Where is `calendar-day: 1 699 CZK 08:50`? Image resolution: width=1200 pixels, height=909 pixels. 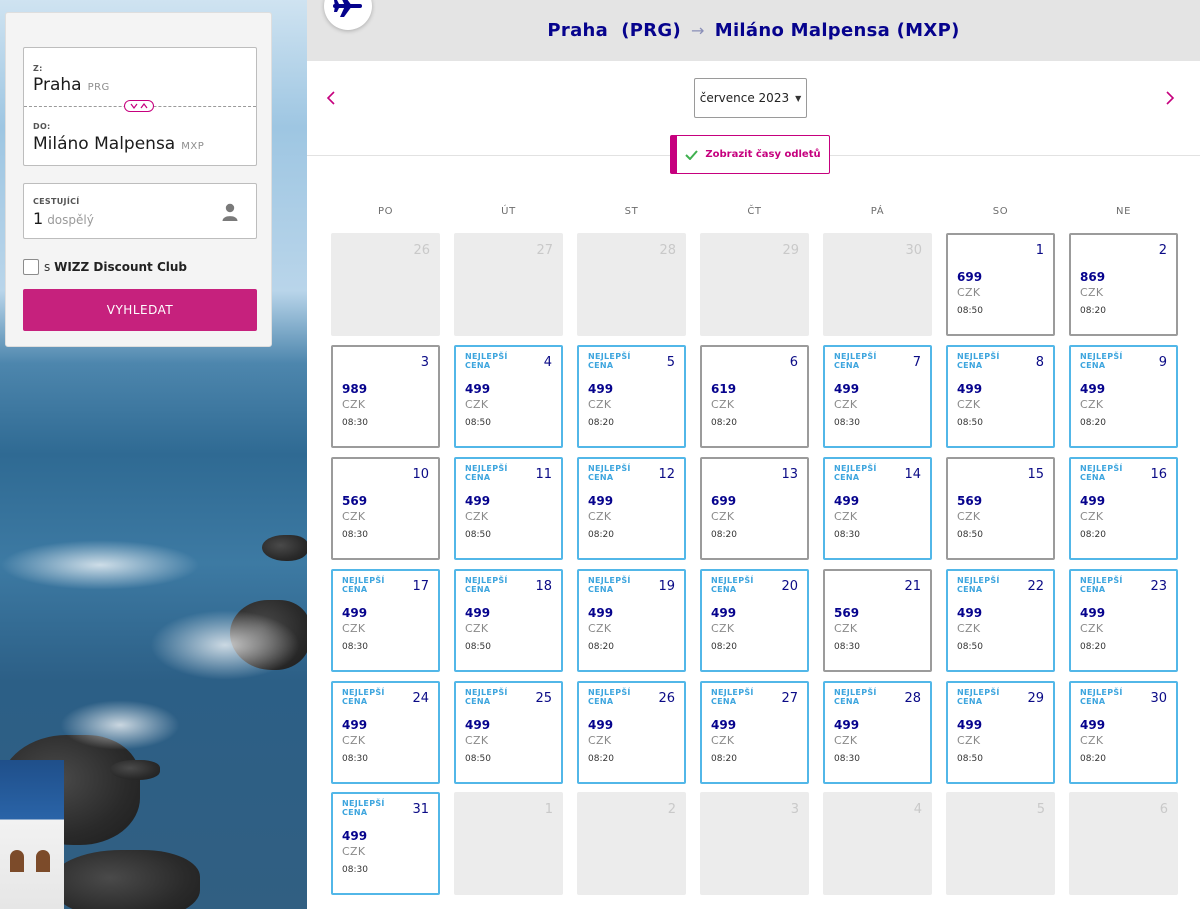 calendar-day: 1 699 CZK 08:50 is located at coordinates (1000, 284).